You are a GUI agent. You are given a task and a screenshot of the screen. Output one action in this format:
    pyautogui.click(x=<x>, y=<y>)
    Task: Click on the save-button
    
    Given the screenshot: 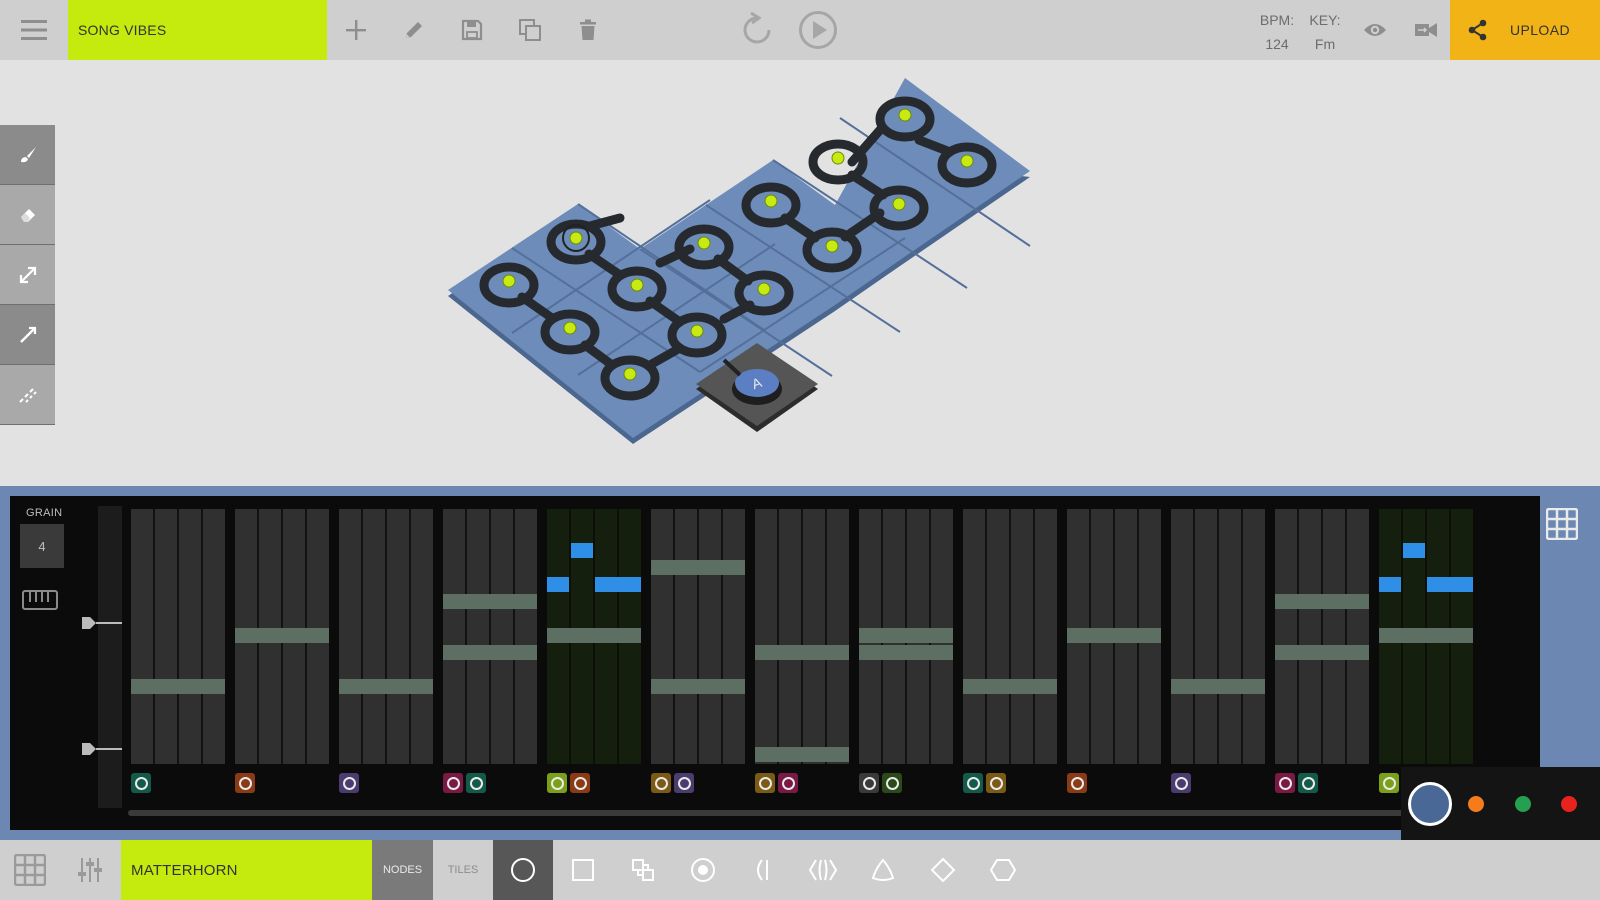 What is the action you would take?
    pyautogui.click(x=472, y=30)
    